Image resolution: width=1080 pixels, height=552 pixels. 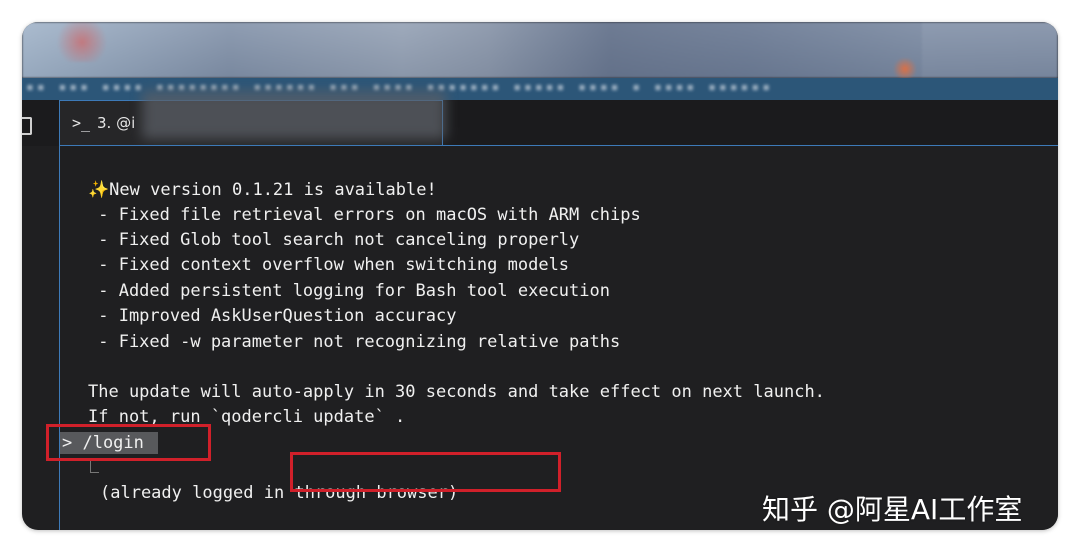 What do you see at coordinates (262, 190) in the screenshot?
I see `update-notice: ✨New version 0.1.21 is available!` at bounding box center [262, 190].